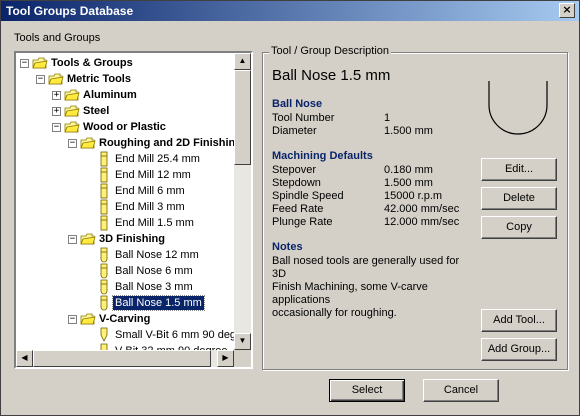 The height and width of the screenshot is (416, 580). I want to click on spindle-speed-label: Spindle Speed, so click(308, 196).